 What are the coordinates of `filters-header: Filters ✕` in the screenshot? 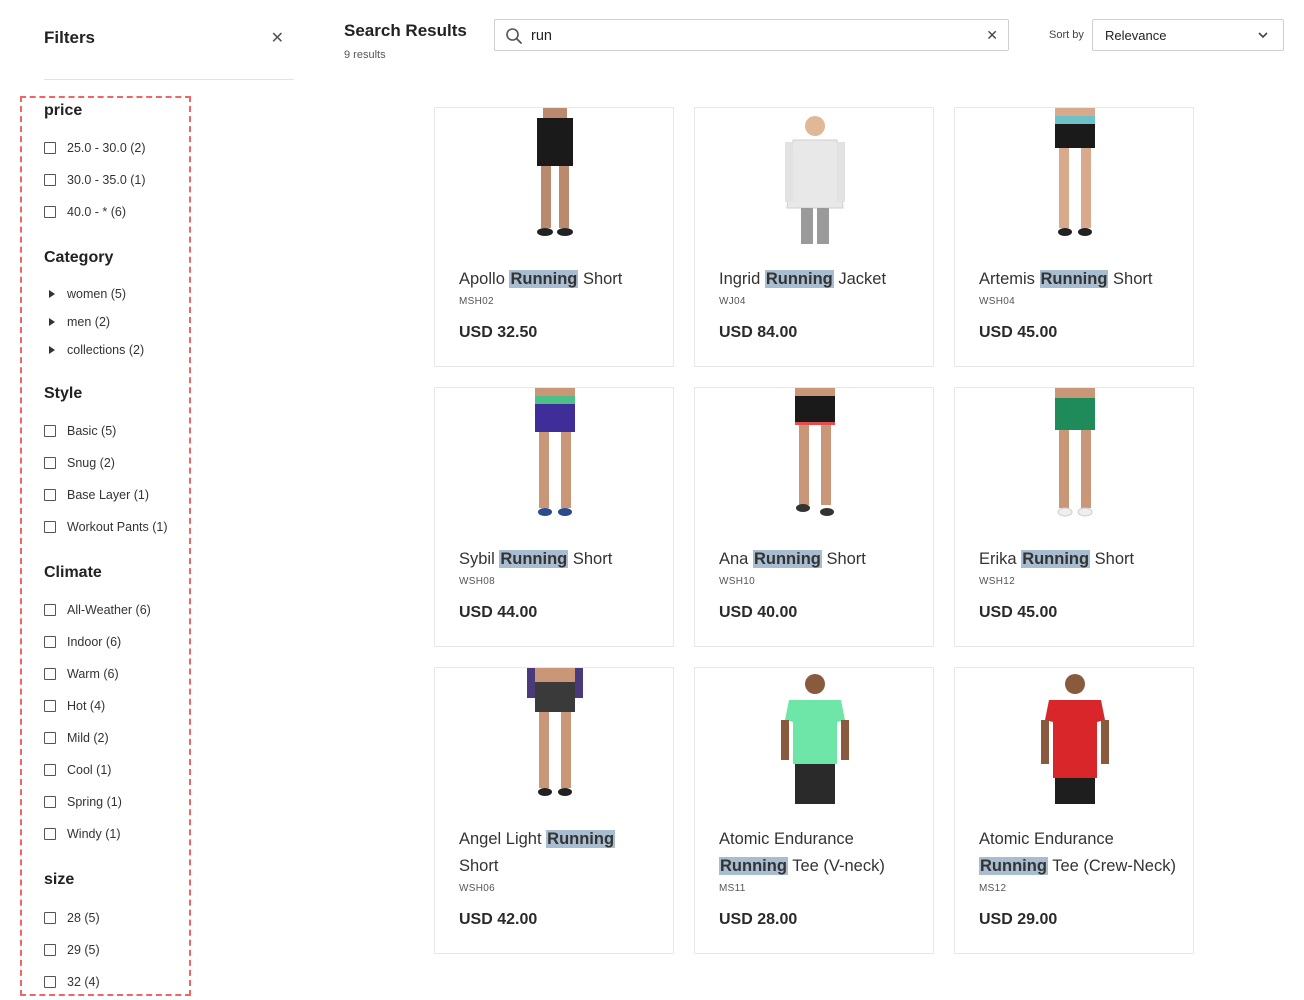 It's located at (169, 54).